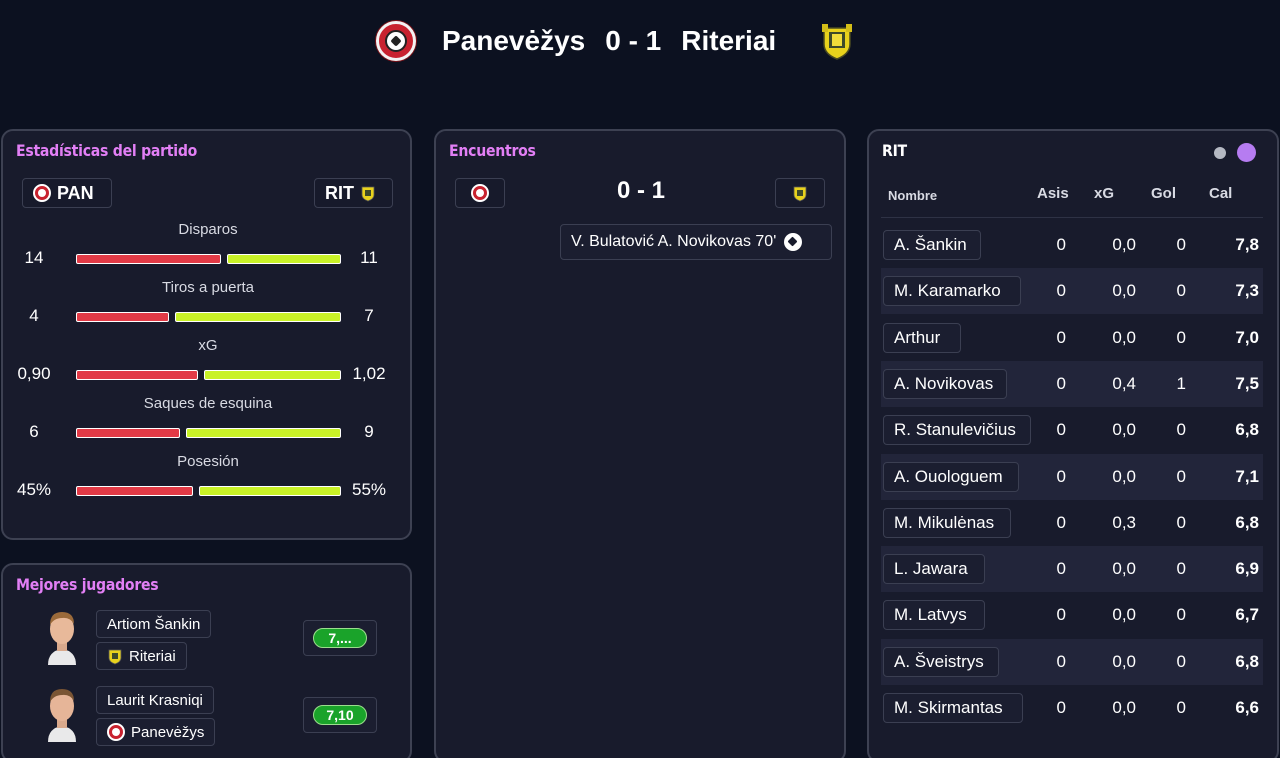 This screenshot has height=758, width=1280. I want to click on stat-home-value: 0,90, so click(34, 373).